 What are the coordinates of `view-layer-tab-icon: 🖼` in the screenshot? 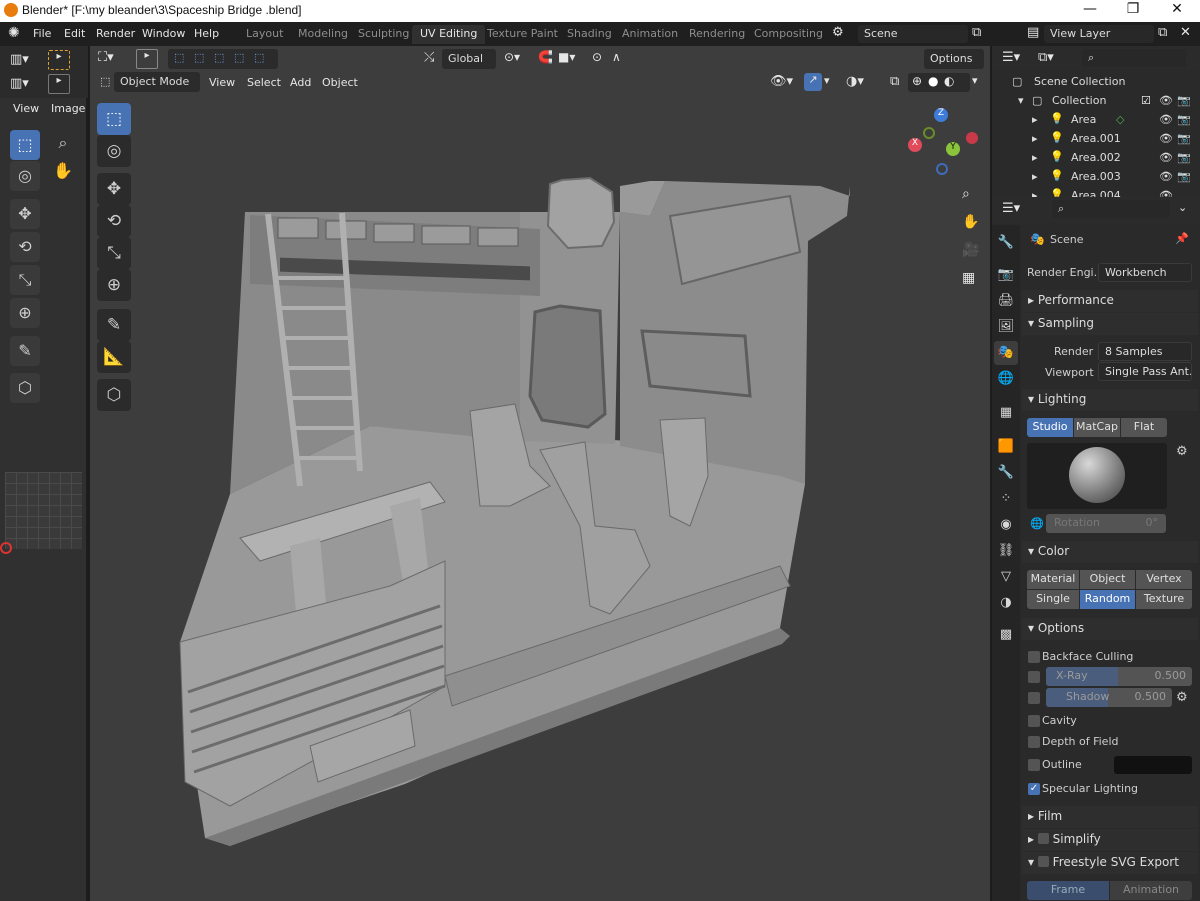 It's located at (1006, 327).